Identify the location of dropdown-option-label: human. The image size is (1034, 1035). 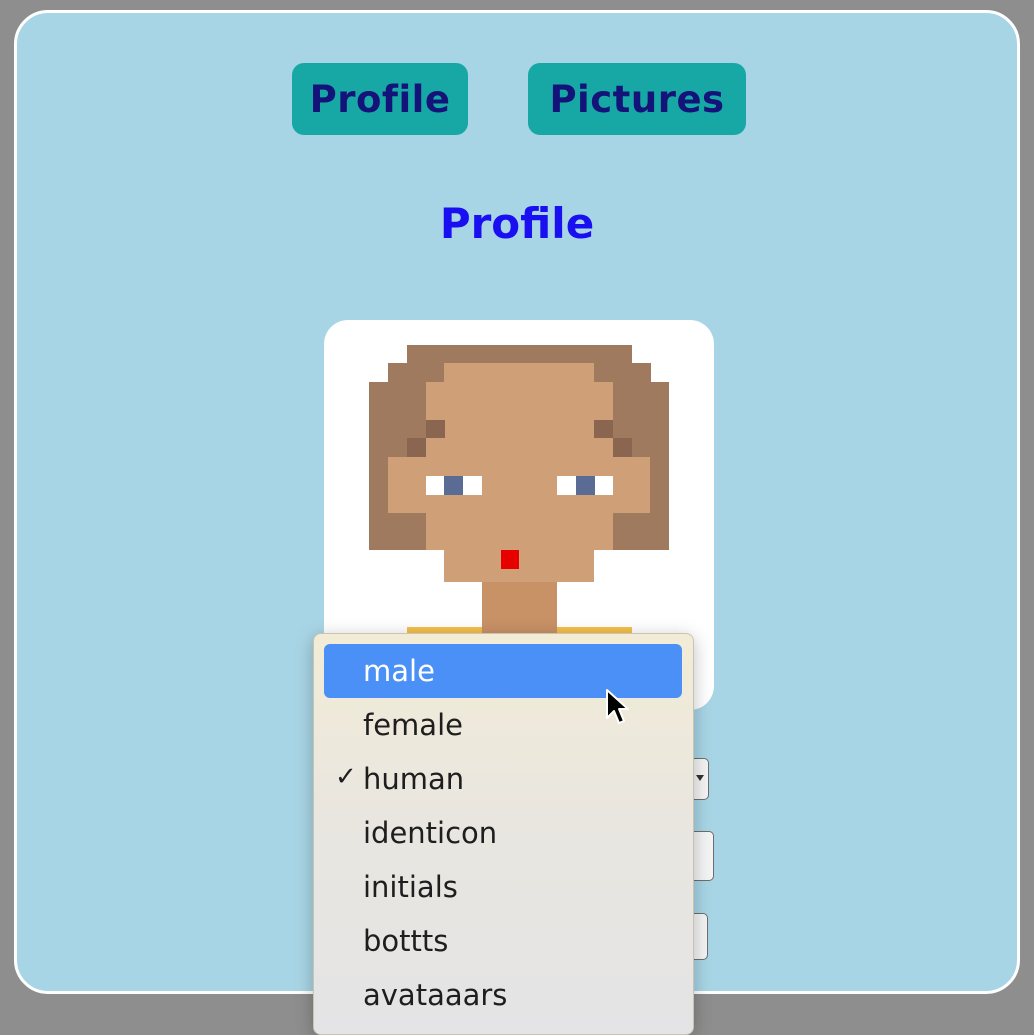
(414, 779).